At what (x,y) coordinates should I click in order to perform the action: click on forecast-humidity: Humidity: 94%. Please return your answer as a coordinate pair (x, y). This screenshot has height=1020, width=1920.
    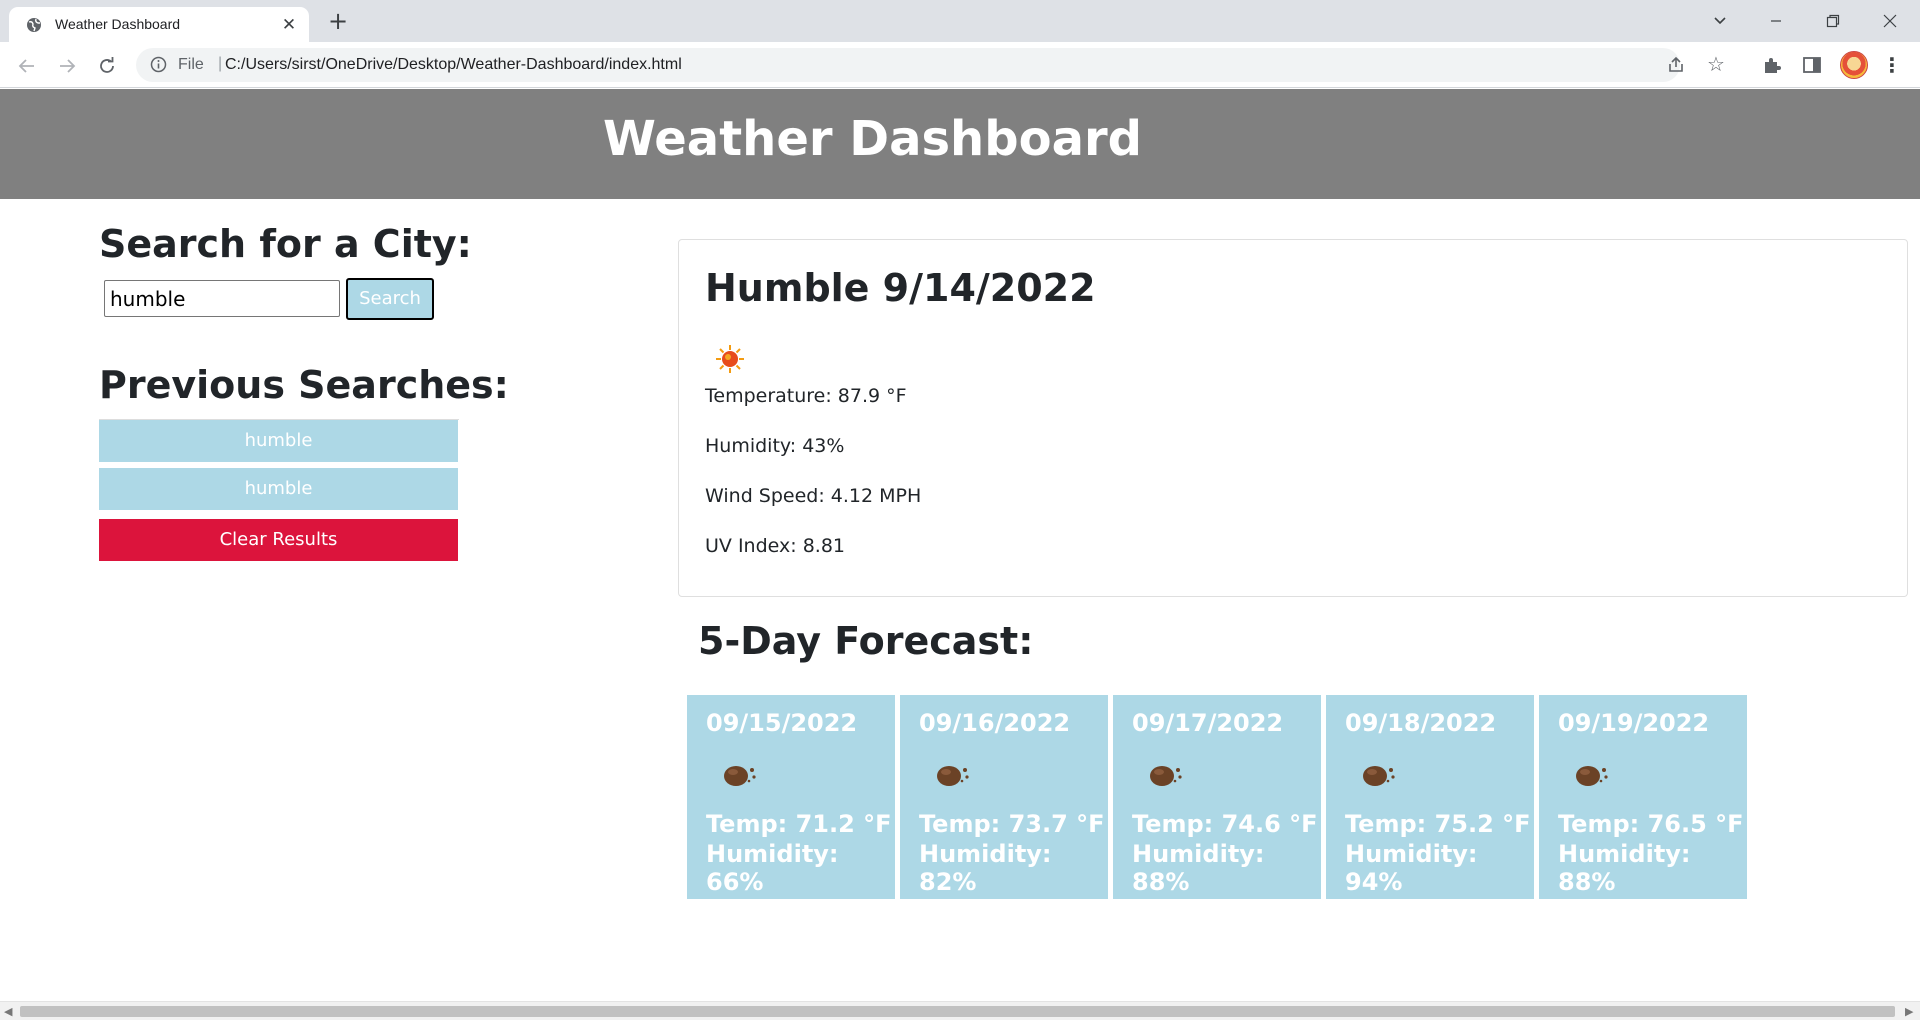
    Looking at the image, I should click on (1411, 868).